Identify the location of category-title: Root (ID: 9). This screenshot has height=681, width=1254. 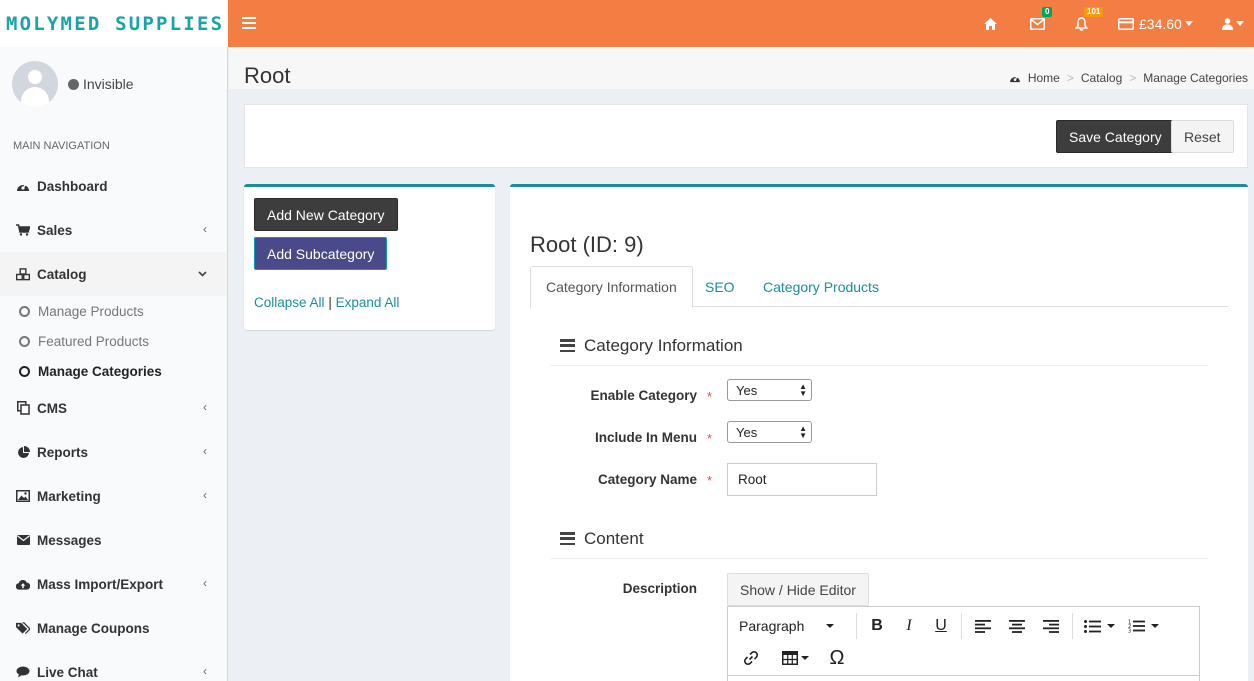
(587, 244).